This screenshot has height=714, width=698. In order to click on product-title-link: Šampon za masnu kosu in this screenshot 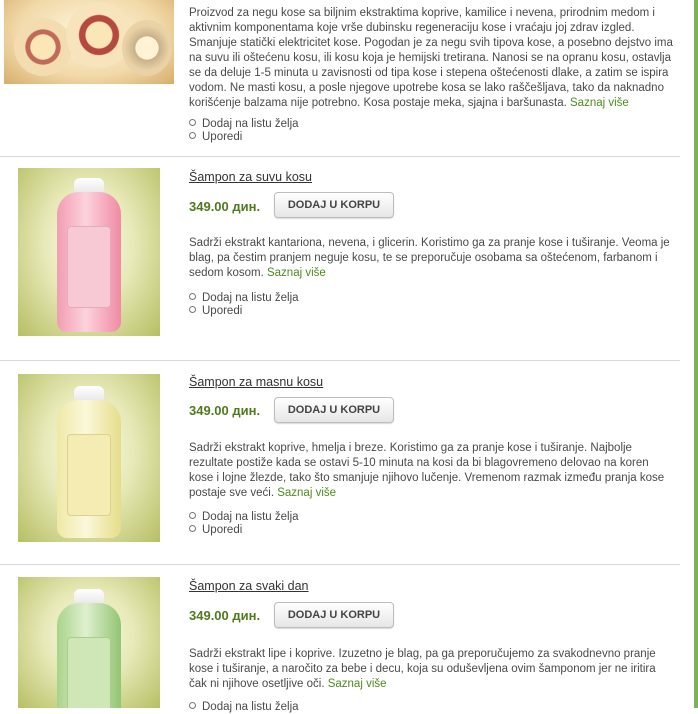, I will do `click(256, 382)`.